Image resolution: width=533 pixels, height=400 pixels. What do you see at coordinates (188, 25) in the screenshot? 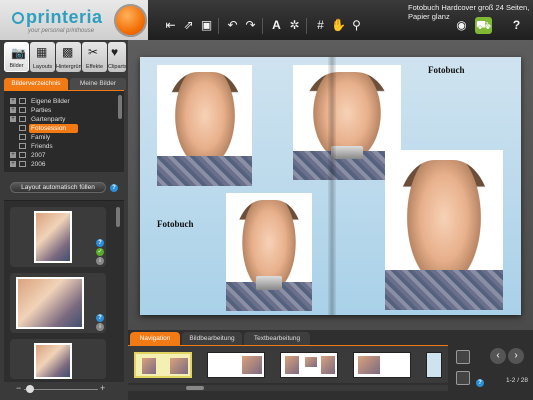
I see `export-icon: ⇗` at bounding box center [188, 25].